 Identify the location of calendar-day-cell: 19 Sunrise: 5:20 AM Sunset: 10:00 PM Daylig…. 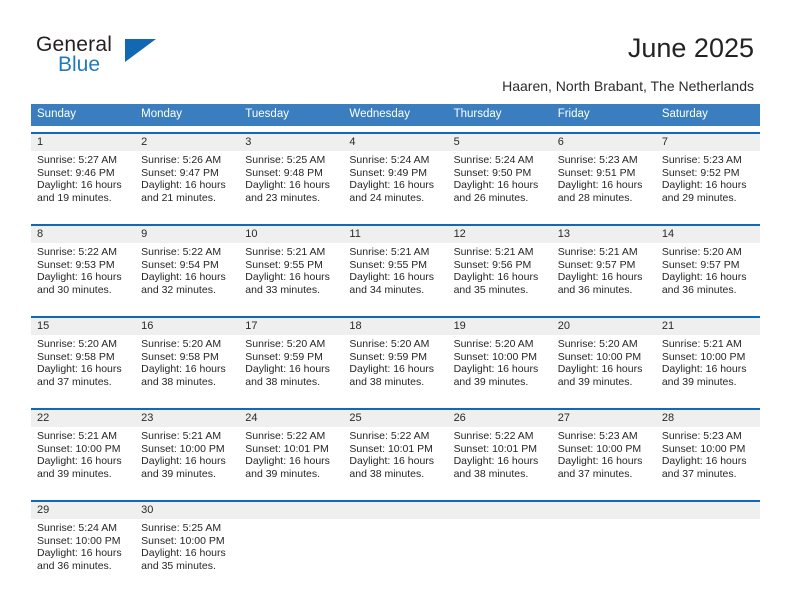
(499, 360).